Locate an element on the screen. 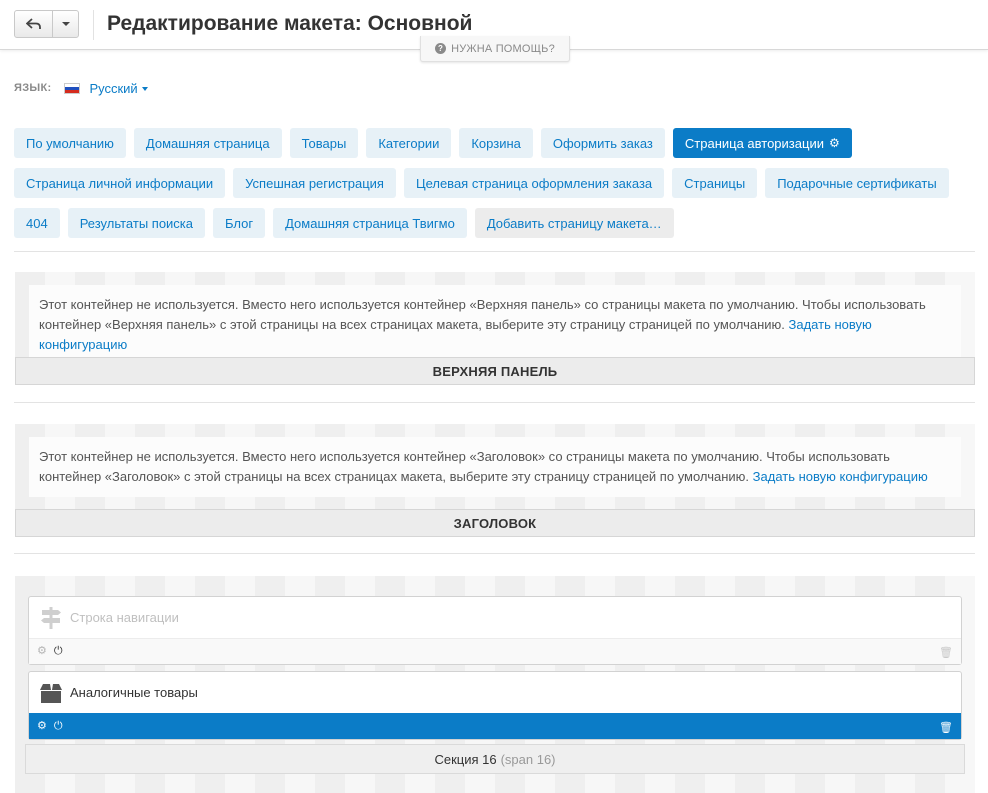 The image size is (988, 793). page-tab: Оформить заказ is located at coordinates (602, 143).